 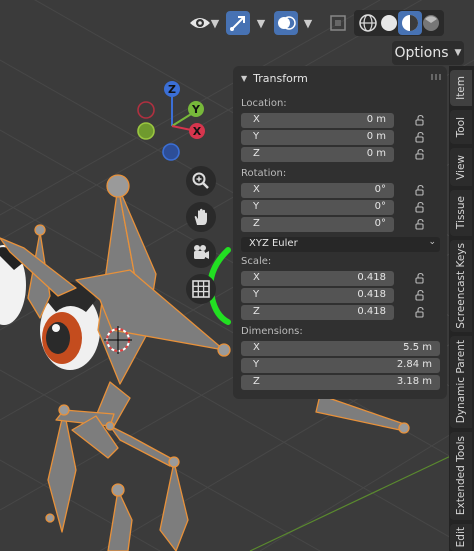 I want to click on scale-x-field: X 0.418, so click(x=317, y=278).